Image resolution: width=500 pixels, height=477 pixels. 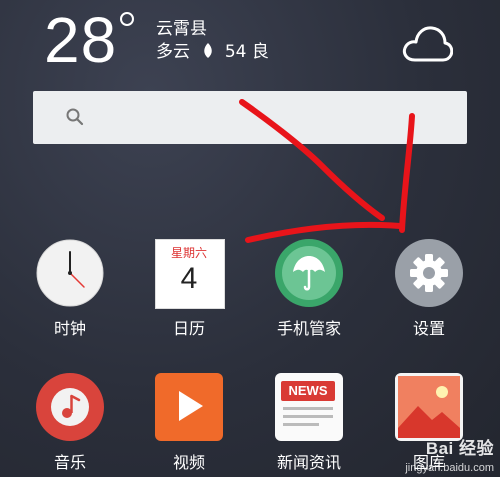 I want to click on app-label: 设置, so click(x=428, y=328).